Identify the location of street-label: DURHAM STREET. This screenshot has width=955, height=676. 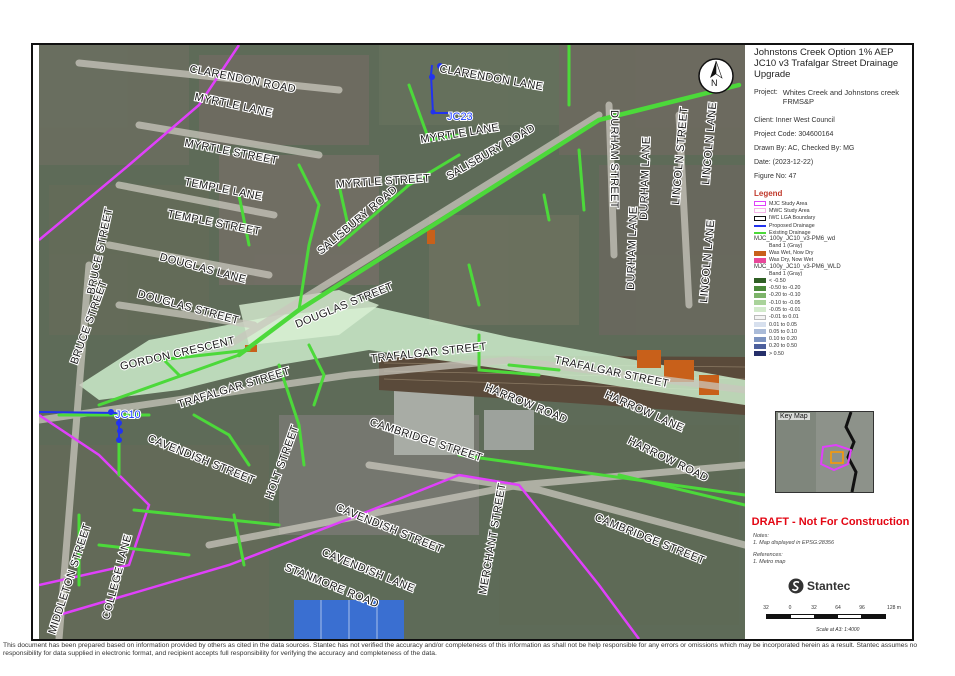
(614, 159).